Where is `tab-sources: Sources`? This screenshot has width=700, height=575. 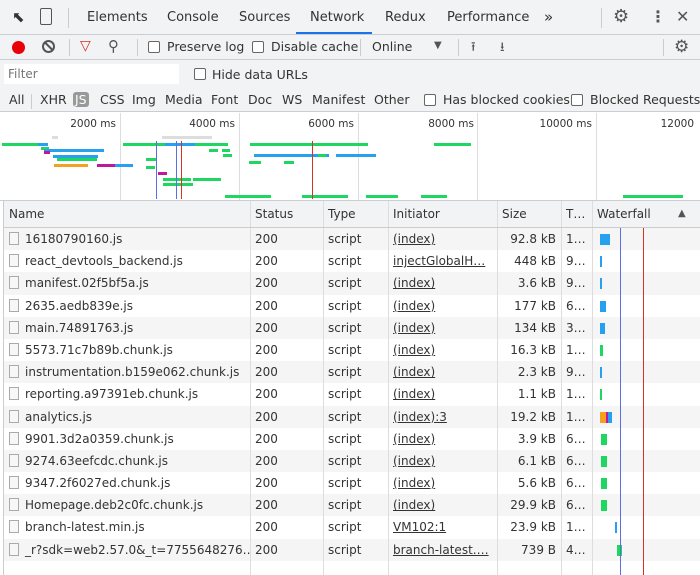
tab-sources: Sources is located at coordinates (264, 17).